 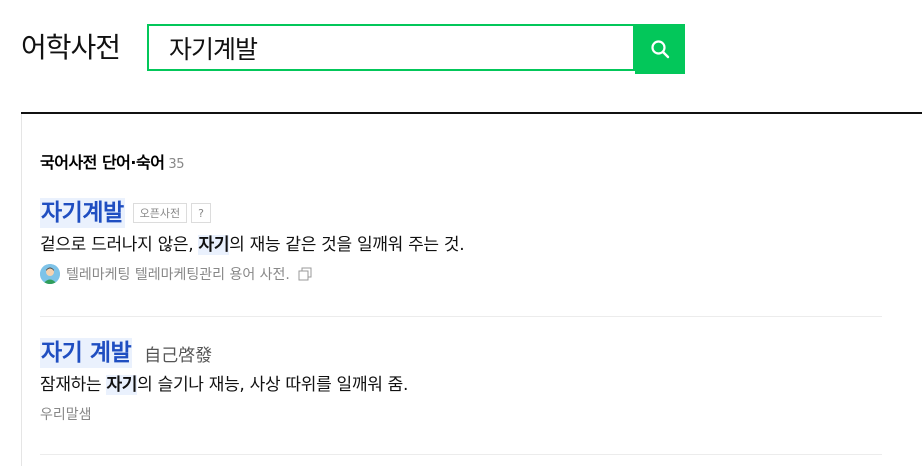 I want to click on result-count: 35, so click(x=176, y=164).